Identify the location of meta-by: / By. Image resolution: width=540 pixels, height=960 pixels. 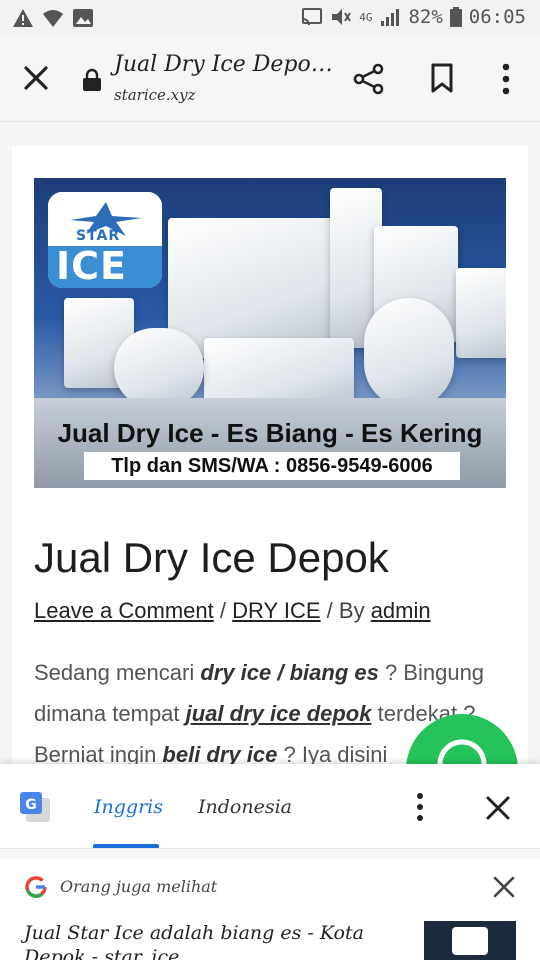
(345, 610).